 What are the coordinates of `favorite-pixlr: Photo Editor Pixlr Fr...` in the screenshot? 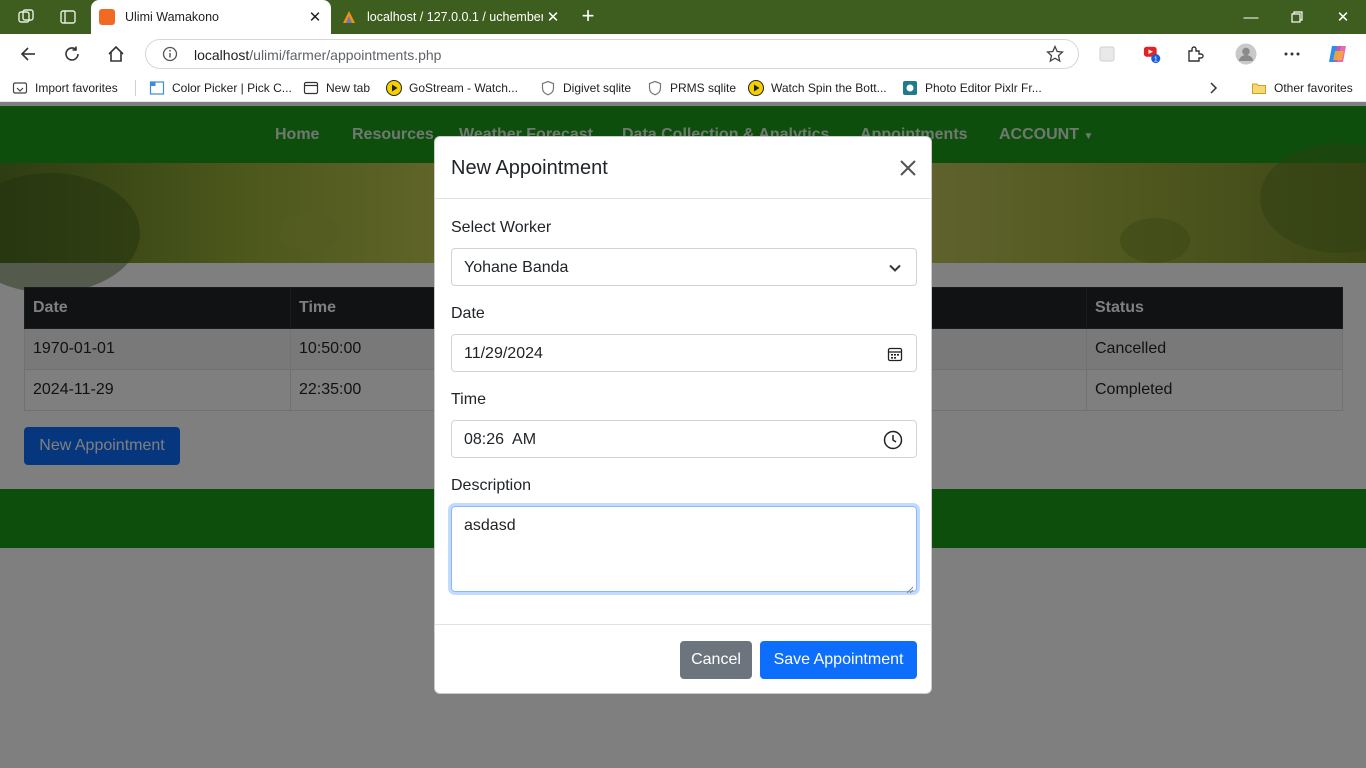 It's located at (972, 88).